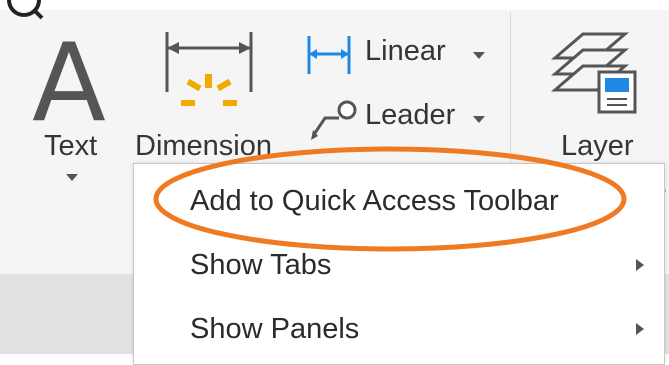 The image size is (669, 365). I want to click on layer-properties-button: Layer, so click(595, 97).